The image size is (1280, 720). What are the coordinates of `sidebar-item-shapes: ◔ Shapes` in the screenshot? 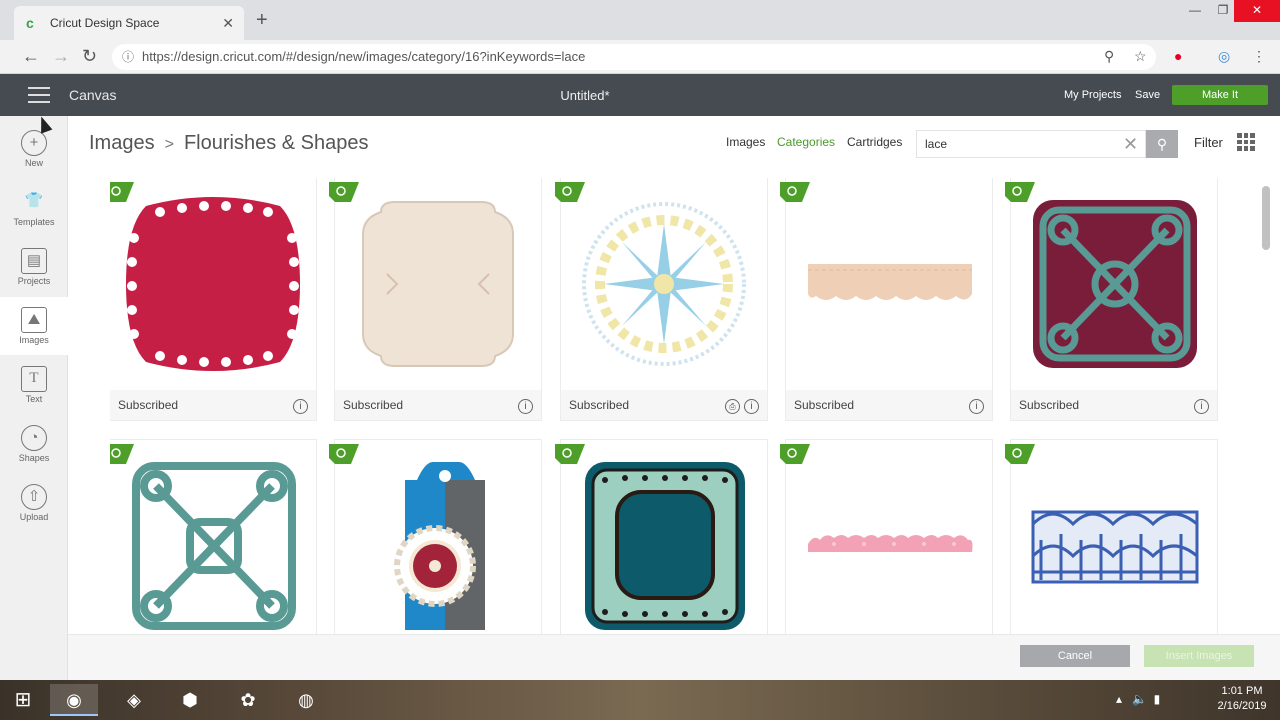 It's located at (34, 444).